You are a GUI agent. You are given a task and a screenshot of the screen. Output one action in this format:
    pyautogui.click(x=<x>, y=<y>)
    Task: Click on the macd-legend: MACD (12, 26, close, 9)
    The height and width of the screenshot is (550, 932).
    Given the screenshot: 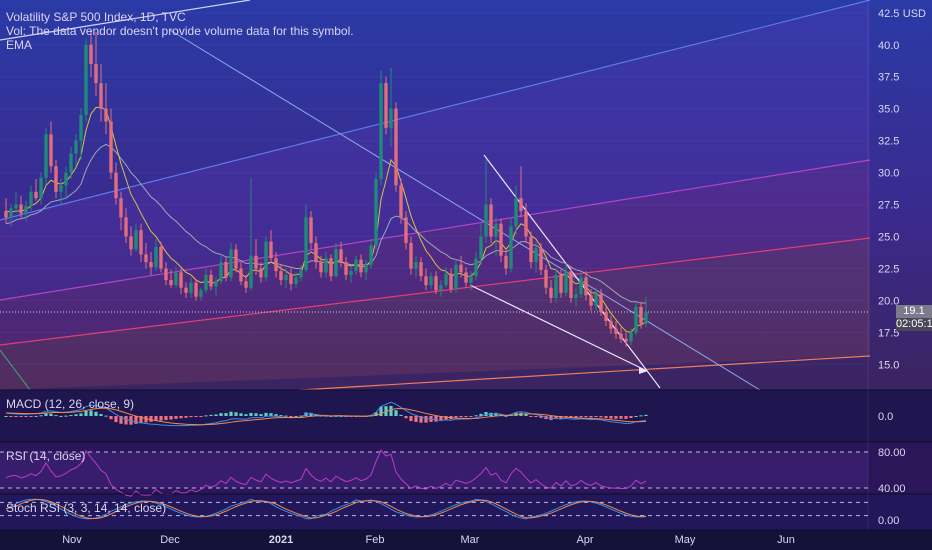 What is the action you would take?
    pyautogui.click(x=70, y=404)
    